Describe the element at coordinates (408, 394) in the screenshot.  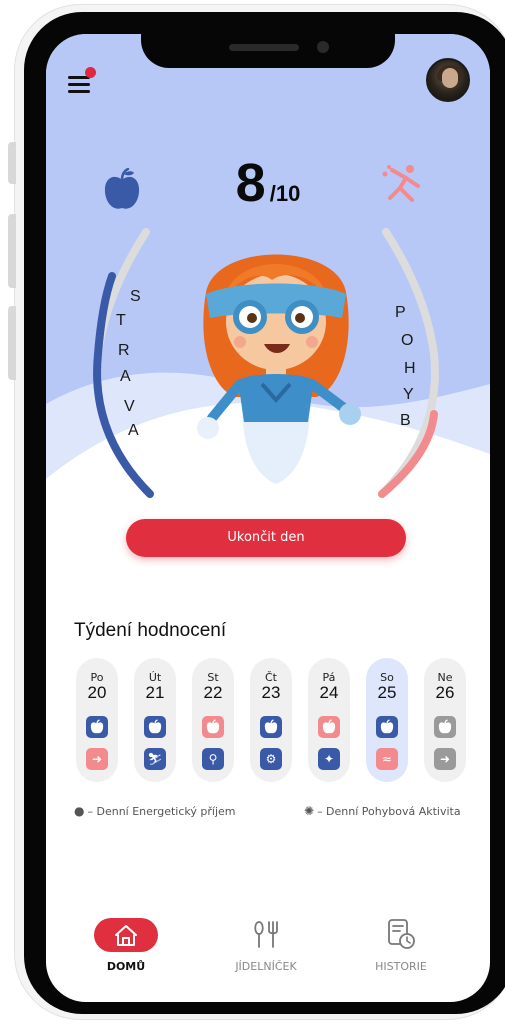
I see `pohyb-label-letter: Y` at that location.